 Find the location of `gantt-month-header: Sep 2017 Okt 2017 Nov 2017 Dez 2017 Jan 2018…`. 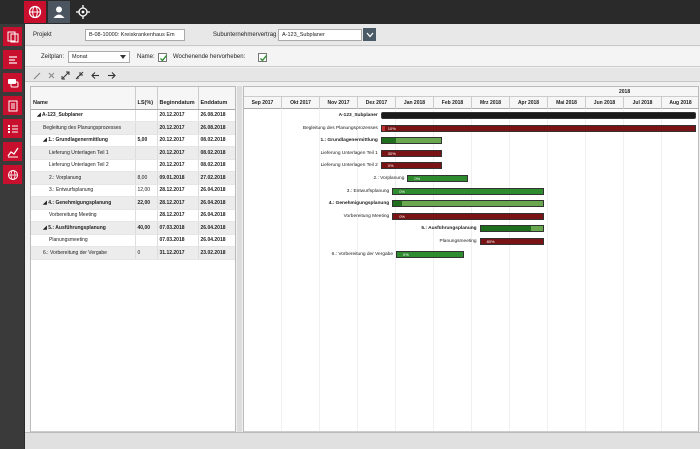

gantt-month-header: Sep 2017 Okt 2017 Nov 2017 Dez 2017 Jan 2018… is located at coordinates (471, 103).